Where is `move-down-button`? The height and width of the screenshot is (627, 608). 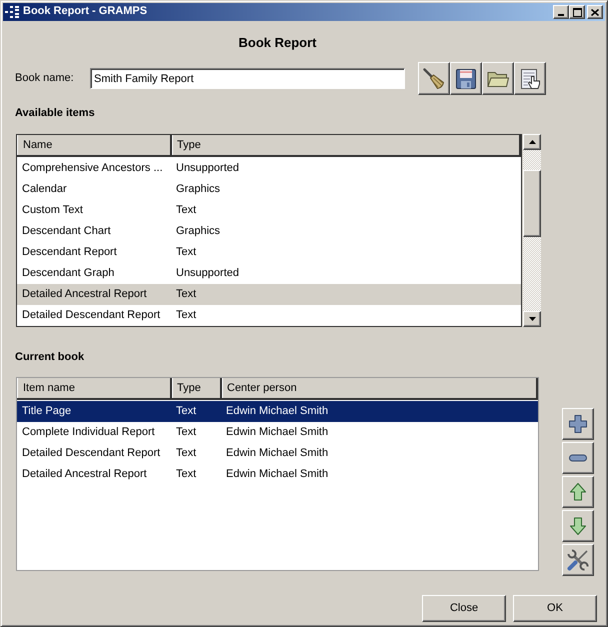 move-down-button is located at coordinates (578, 526).